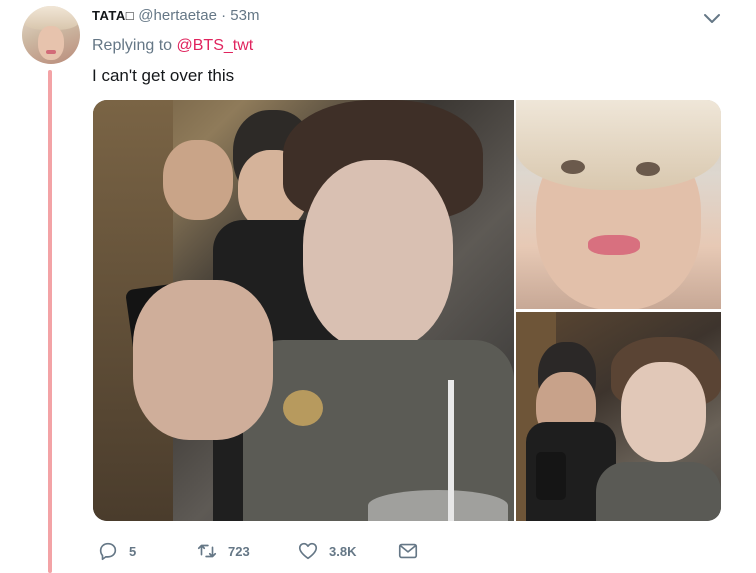  What do you see at coordinates (50, 321) in the screenshot?
I see `thread-line` at bounding box center [50, 321].